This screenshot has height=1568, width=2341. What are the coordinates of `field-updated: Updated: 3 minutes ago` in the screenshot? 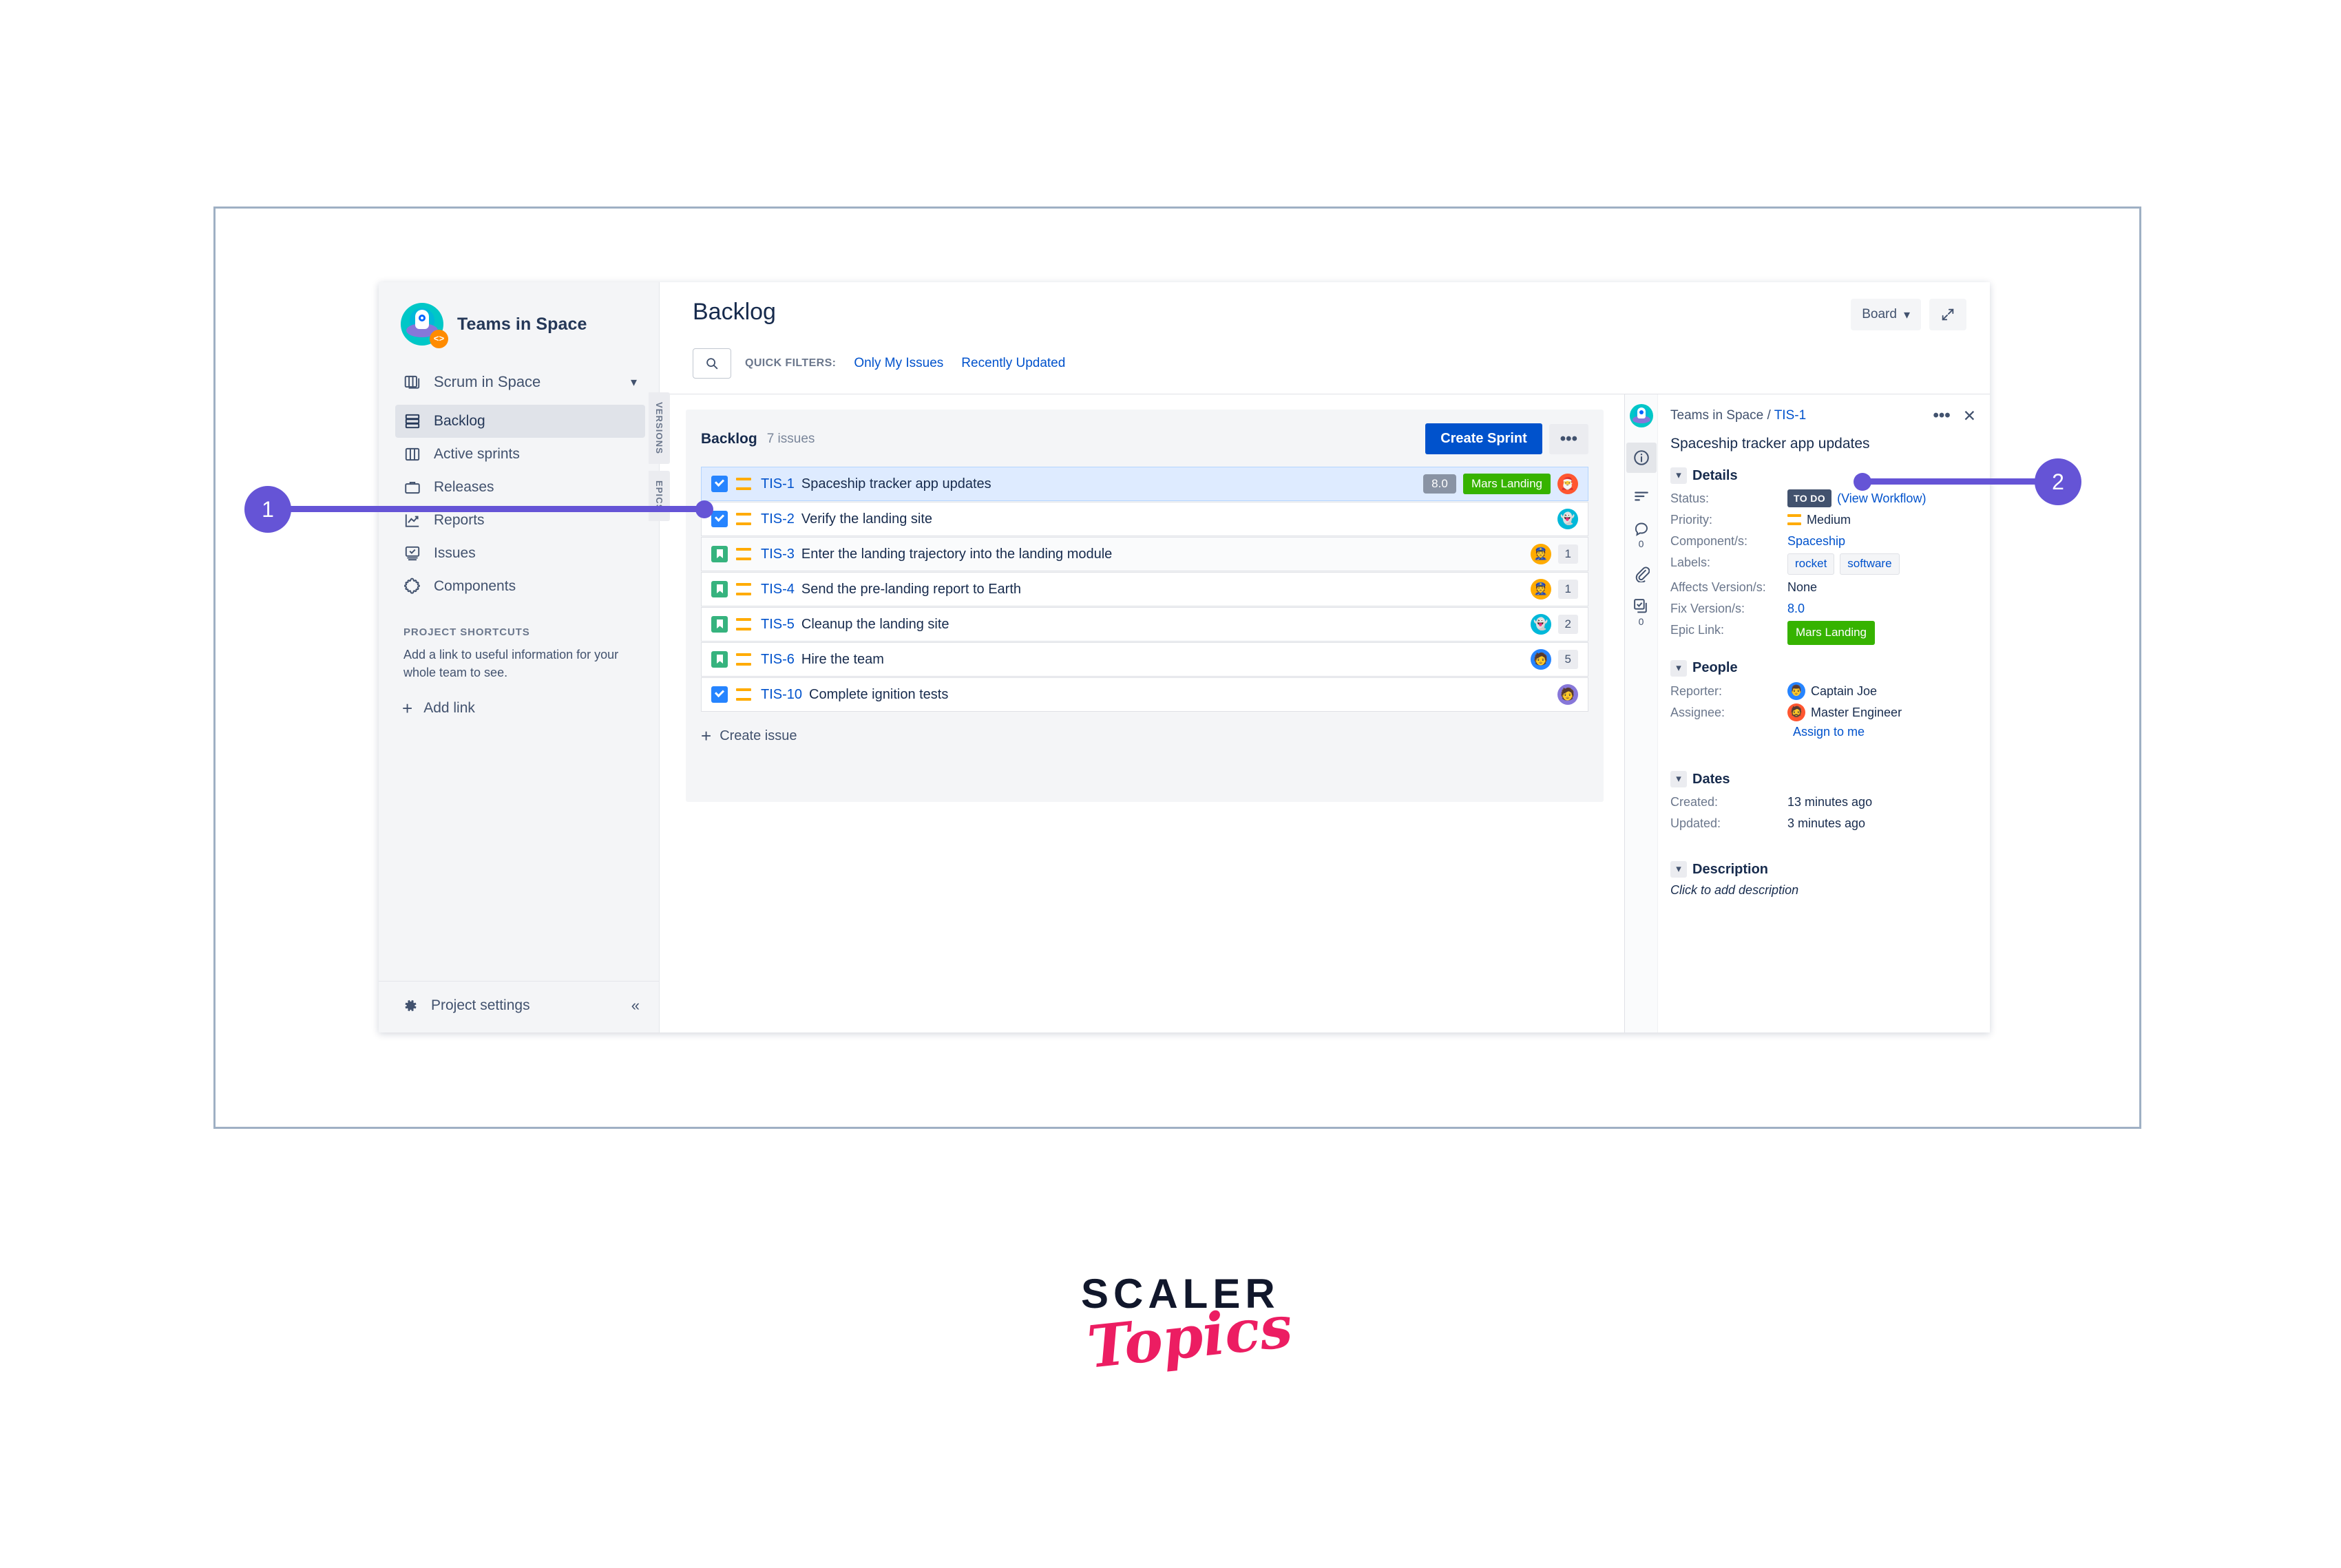 It's located at (1823, 823).